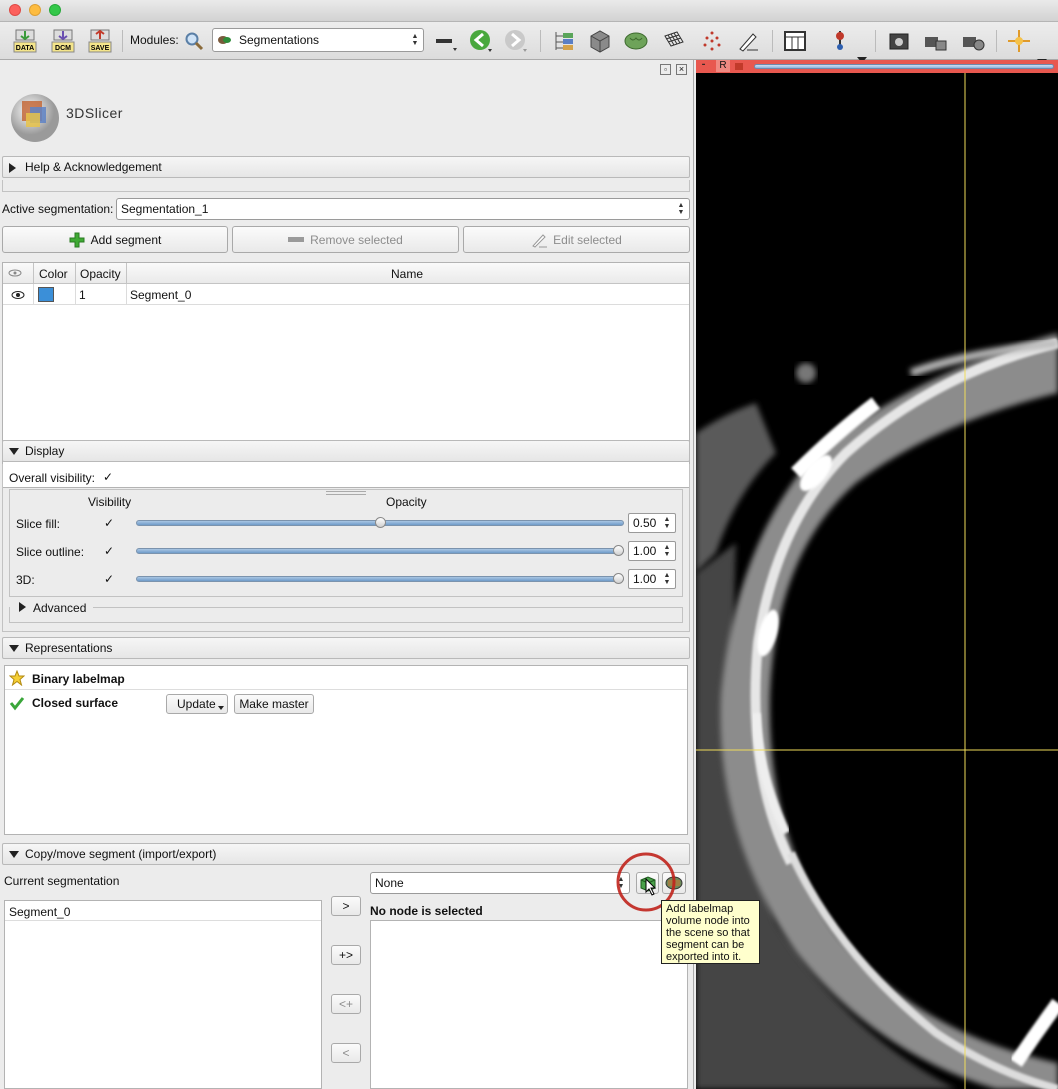 The height and width of the screenshot is (1089, 1058). I want to click on save-button: SAVE, so click(100, 41).